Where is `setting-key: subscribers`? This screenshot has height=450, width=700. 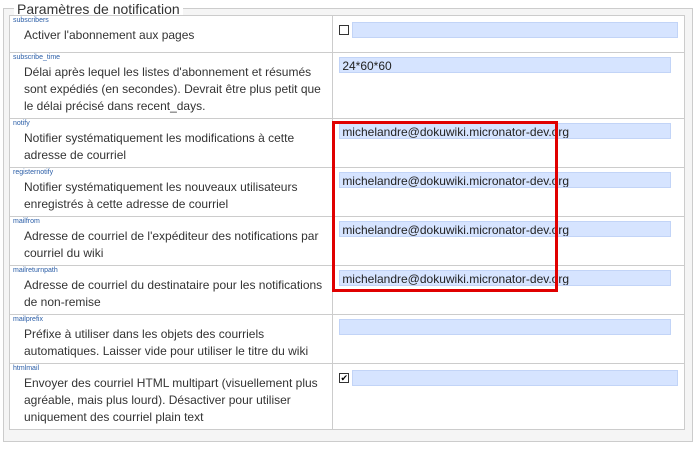 setting-key: subscribers is located at coordinates (31, 20).